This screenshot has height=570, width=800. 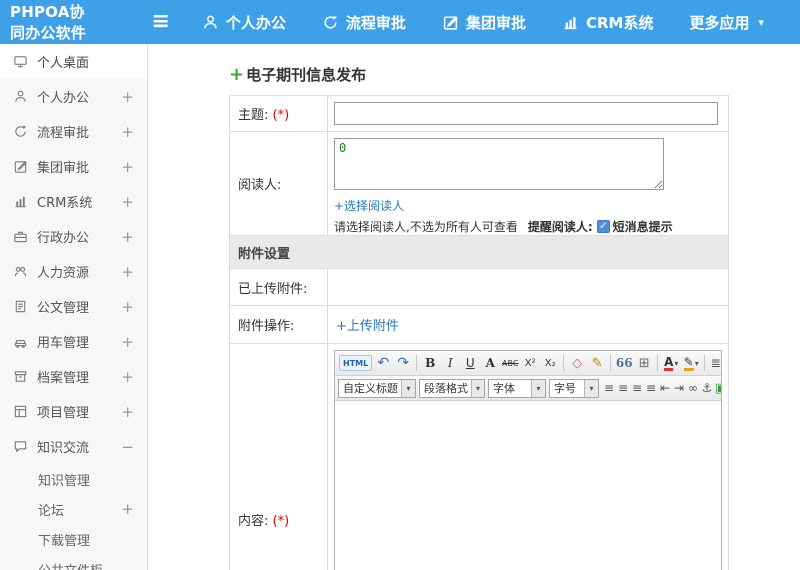 I want to click on ordered-list-icon: ≣, so click(x=715, y=363).